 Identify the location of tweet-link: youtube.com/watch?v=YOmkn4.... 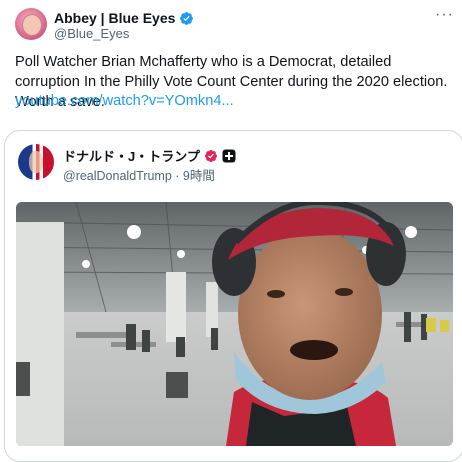
(124, 101).